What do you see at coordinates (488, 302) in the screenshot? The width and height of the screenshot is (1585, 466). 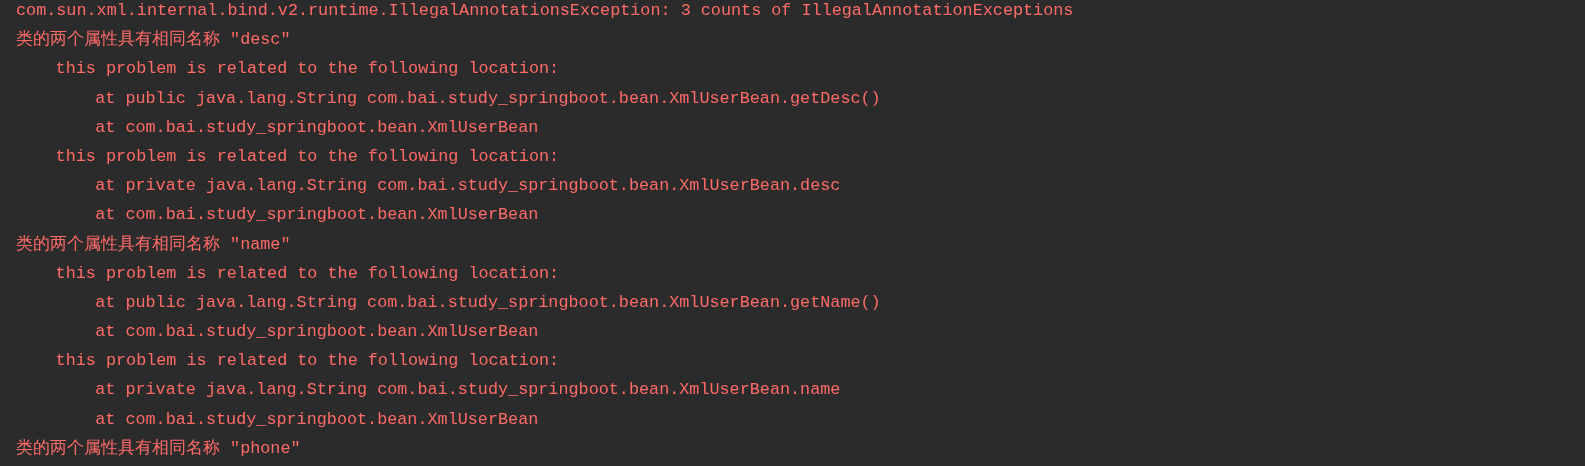 I see `console-line: at public java.lang.String com.bai.study_springboot.bean.XmlUserBean.getName()` at bounding box center [488, 302].